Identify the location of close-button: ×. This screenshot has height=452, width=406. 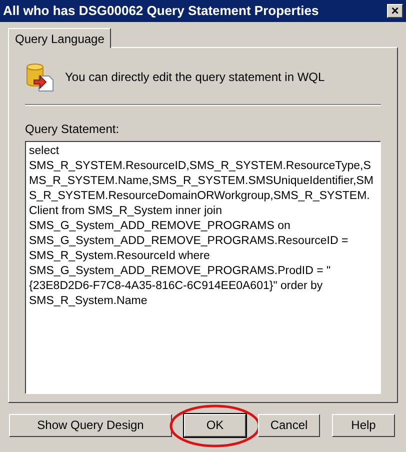
(395, 11).